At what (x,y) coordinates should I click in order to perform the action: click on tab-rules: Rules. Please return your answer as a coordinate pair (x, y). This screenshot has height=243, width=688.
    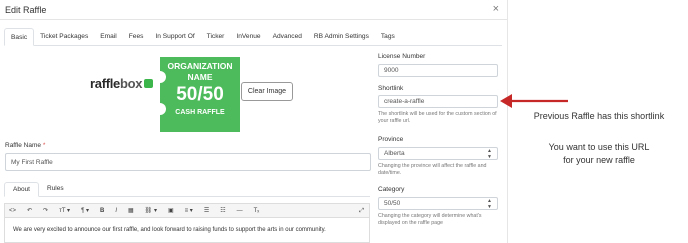
    Looking at the image, I should click on (55, 189).